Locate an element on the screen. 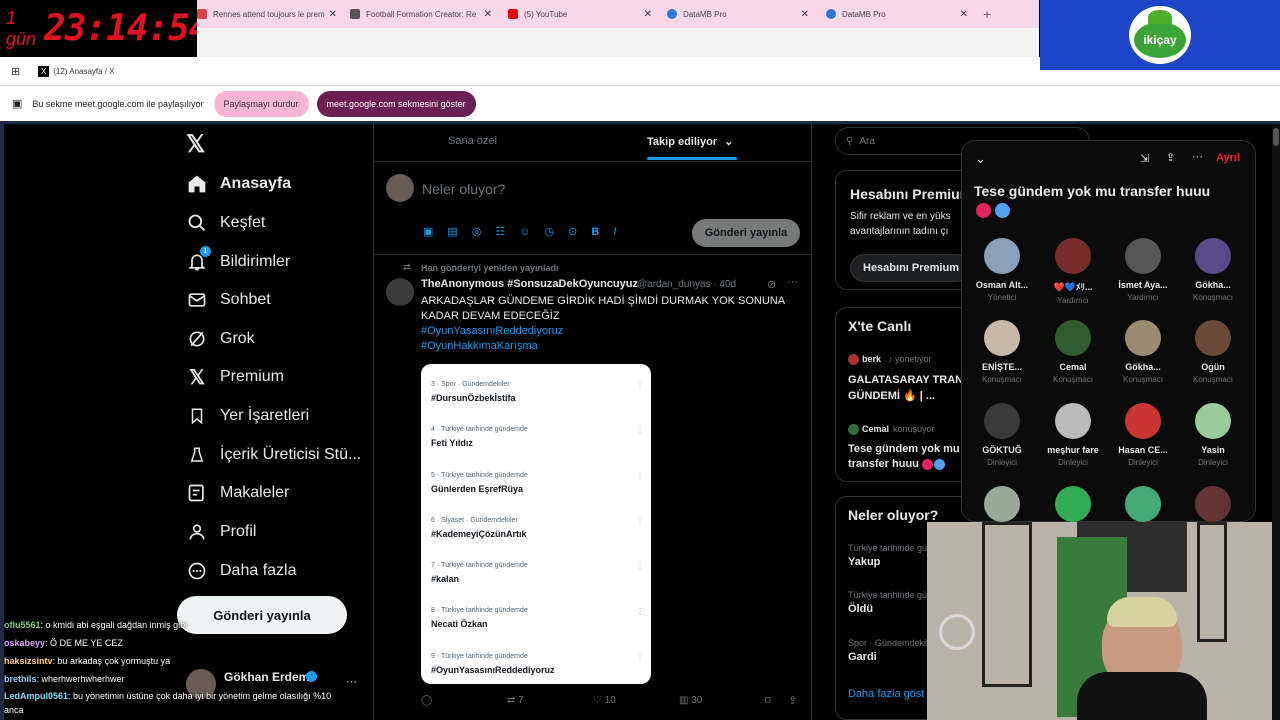 This screenshot has width=1280, height=720. grok-icon: ◎ is located at coordinates (484, 232).